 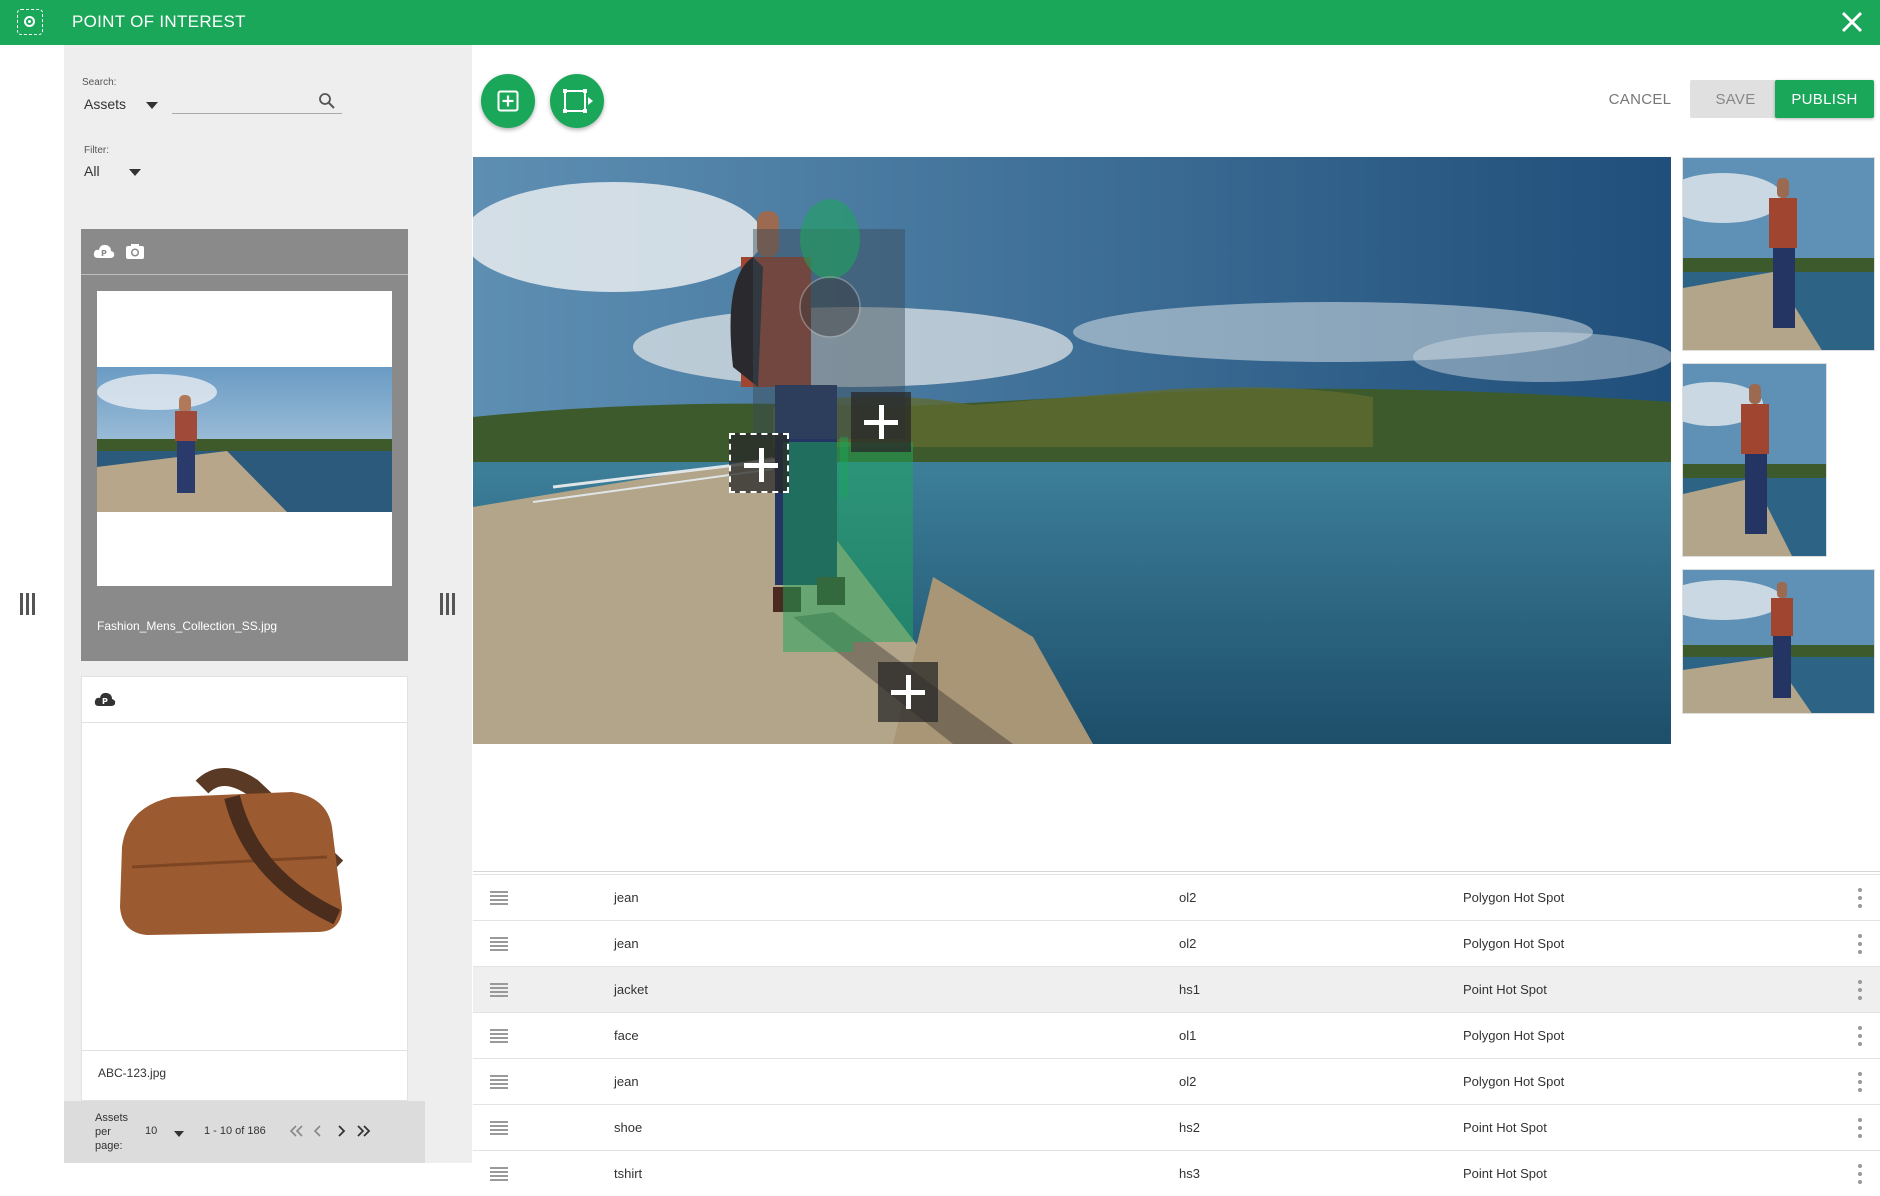 I want to click on table-row: shoe hs2 Point Hot Spot, so click(x=1176, y=1127).